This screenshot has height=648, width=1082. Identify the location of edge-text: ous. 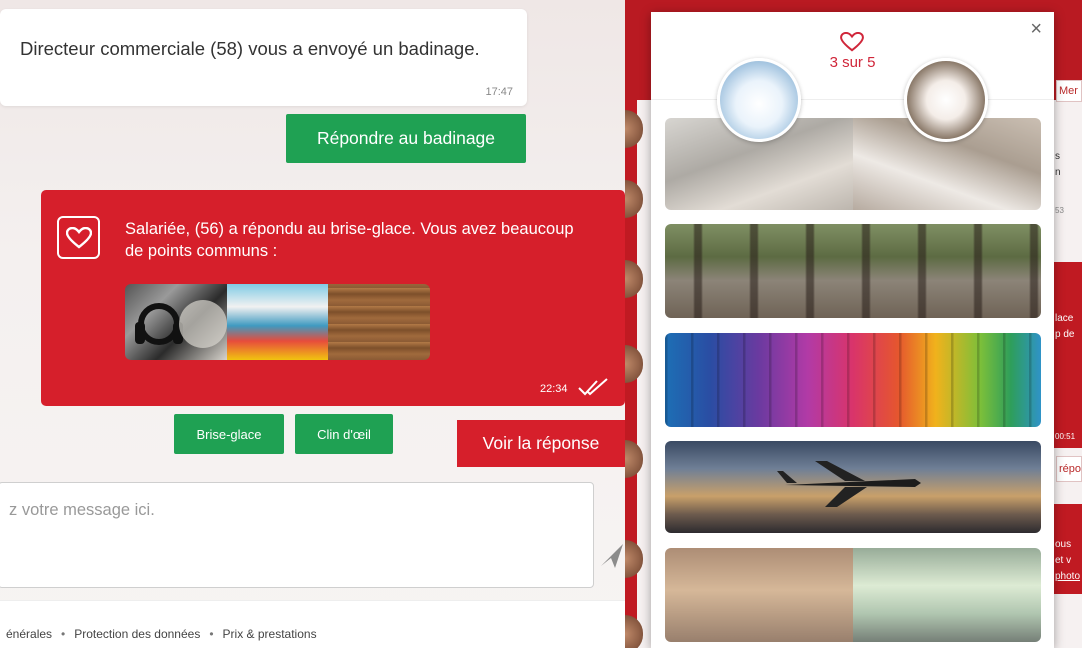
(1063, 544).